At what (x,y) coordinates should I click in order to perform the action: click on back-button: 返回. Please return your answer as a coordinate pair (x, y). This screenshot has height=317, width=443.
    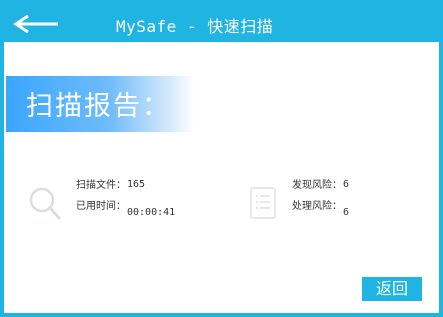
    Looking at the image, I should click on (392, 289).